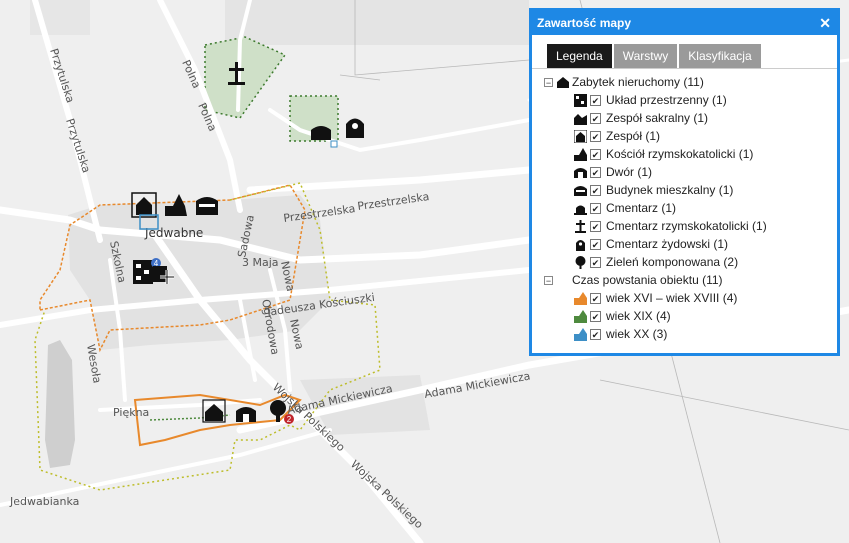  I want to click on pond, so click(60, 404).